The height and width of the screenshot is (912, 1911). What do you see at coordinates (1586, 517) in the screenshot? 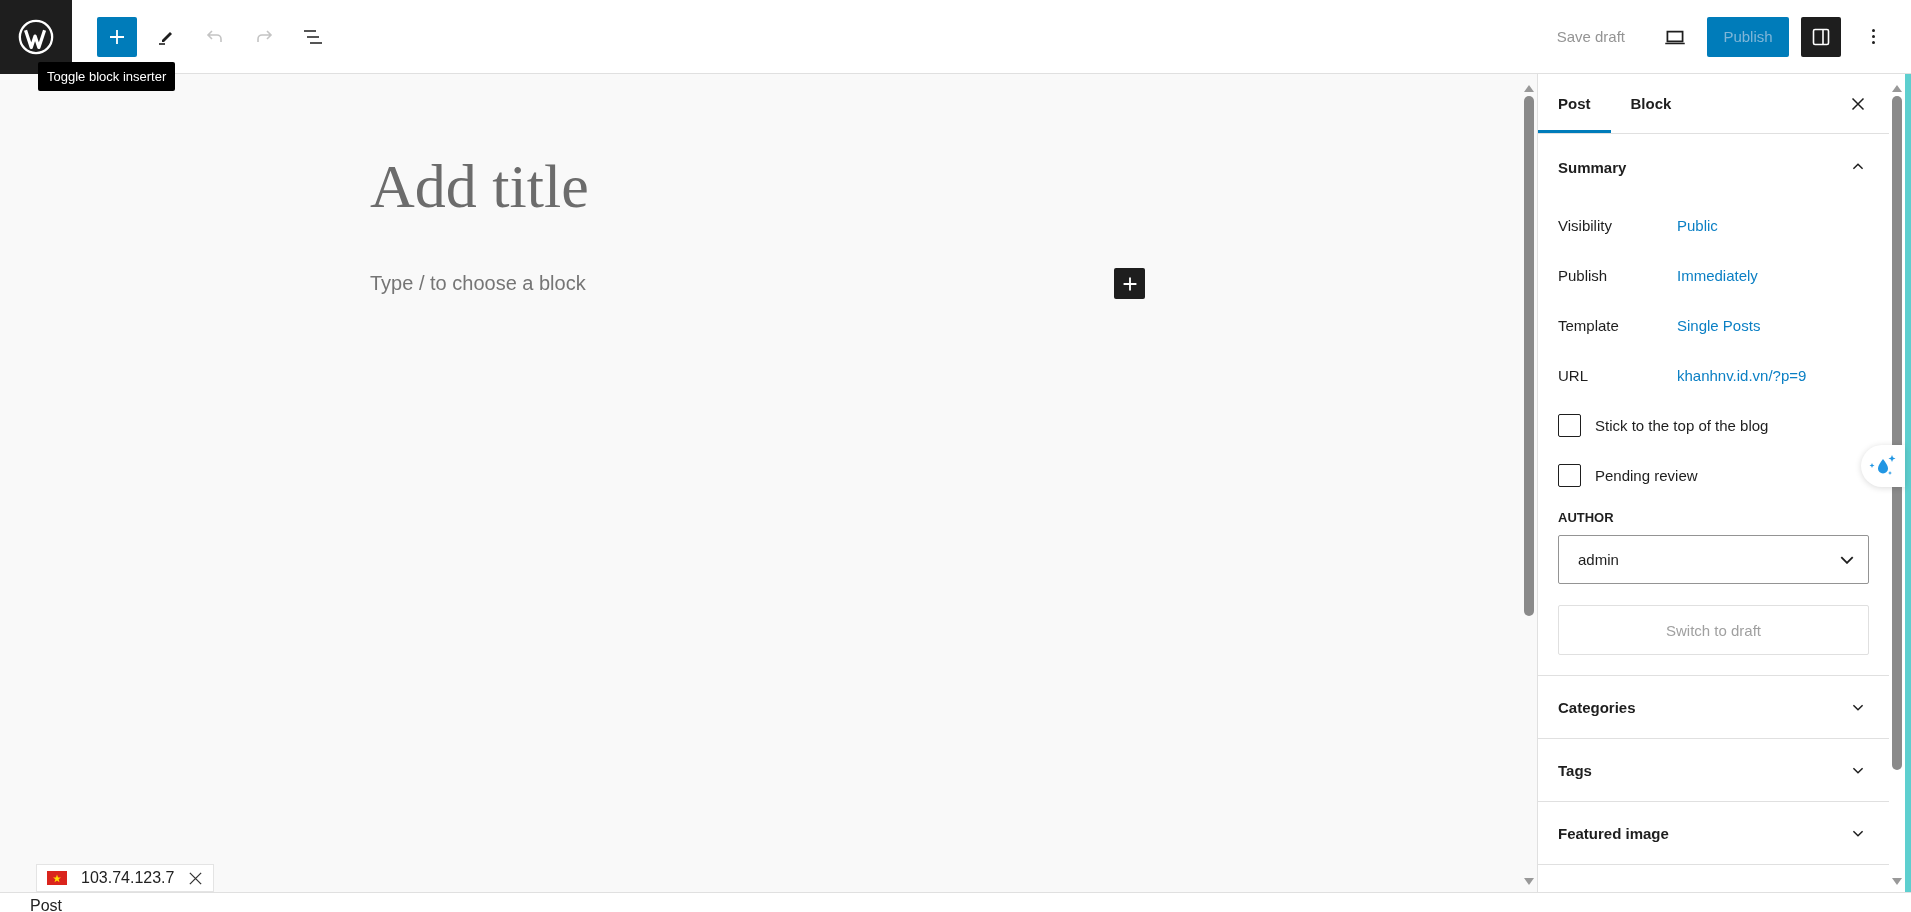
I see `author-label: AUTHOR` at bounding box center [1586, 517].